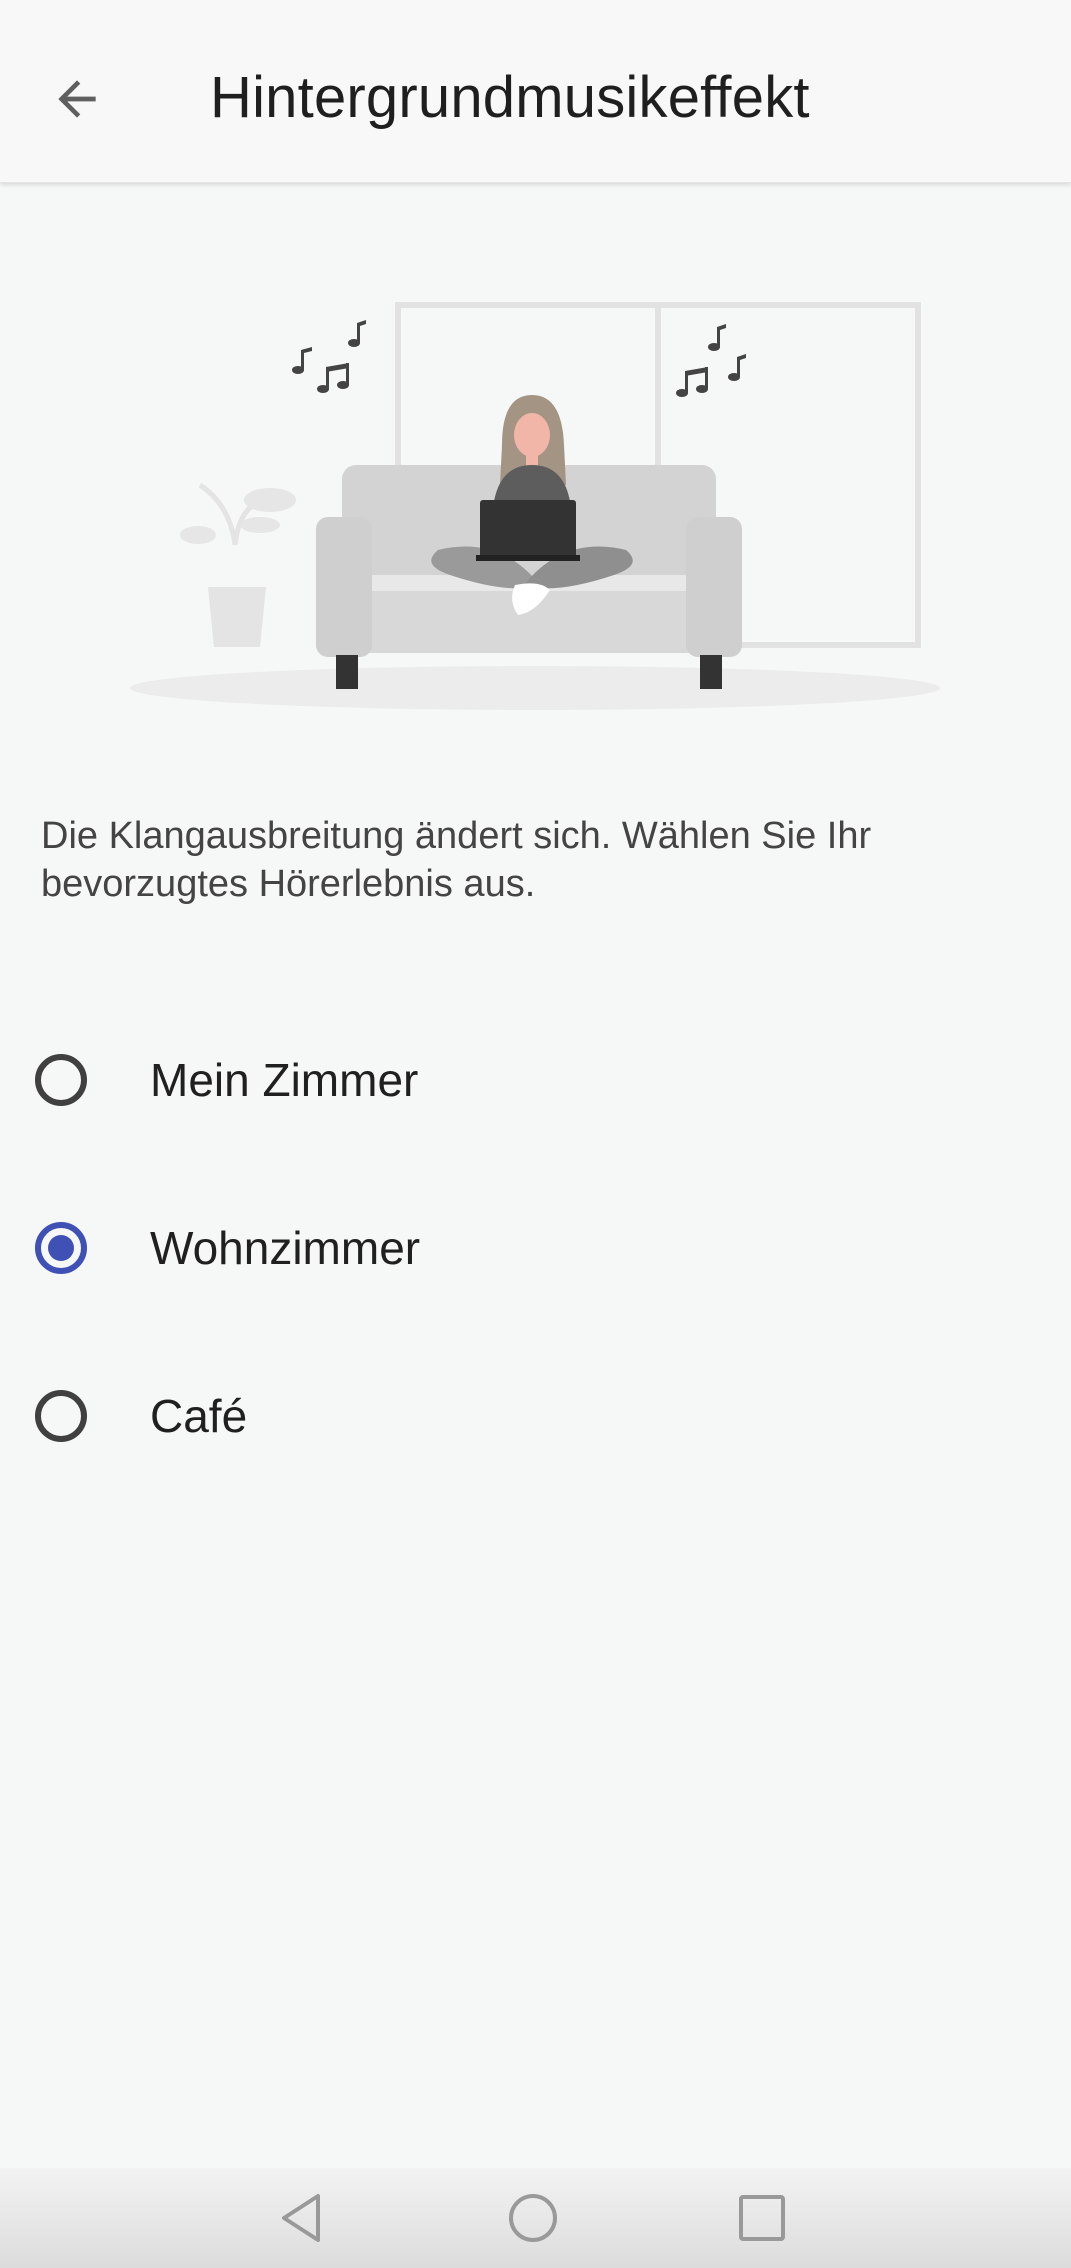 The height and width of the screenshot is (2268, 1071). I want to click on back-button, so click(77, 99).